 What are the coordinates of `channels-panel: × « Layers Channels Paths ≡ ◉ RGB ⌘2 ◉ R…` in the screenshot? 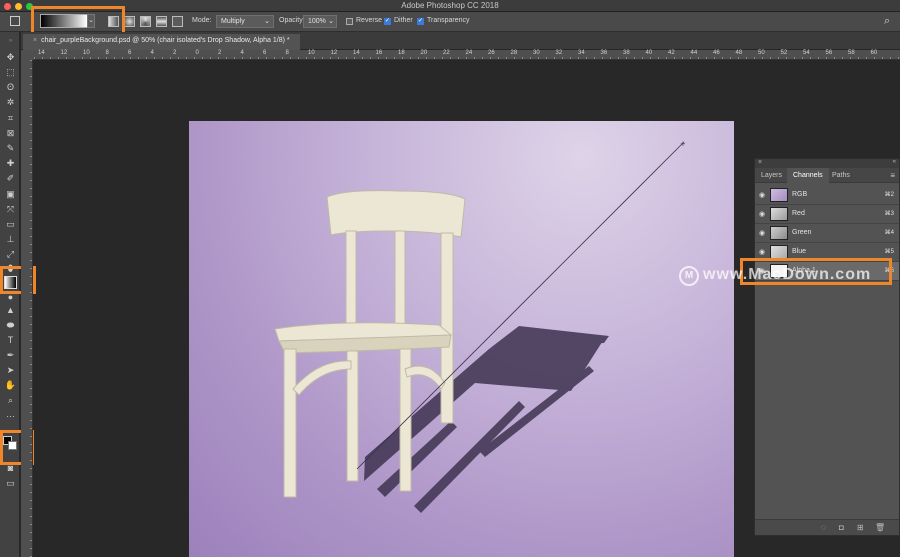 It's located at (827, 347).